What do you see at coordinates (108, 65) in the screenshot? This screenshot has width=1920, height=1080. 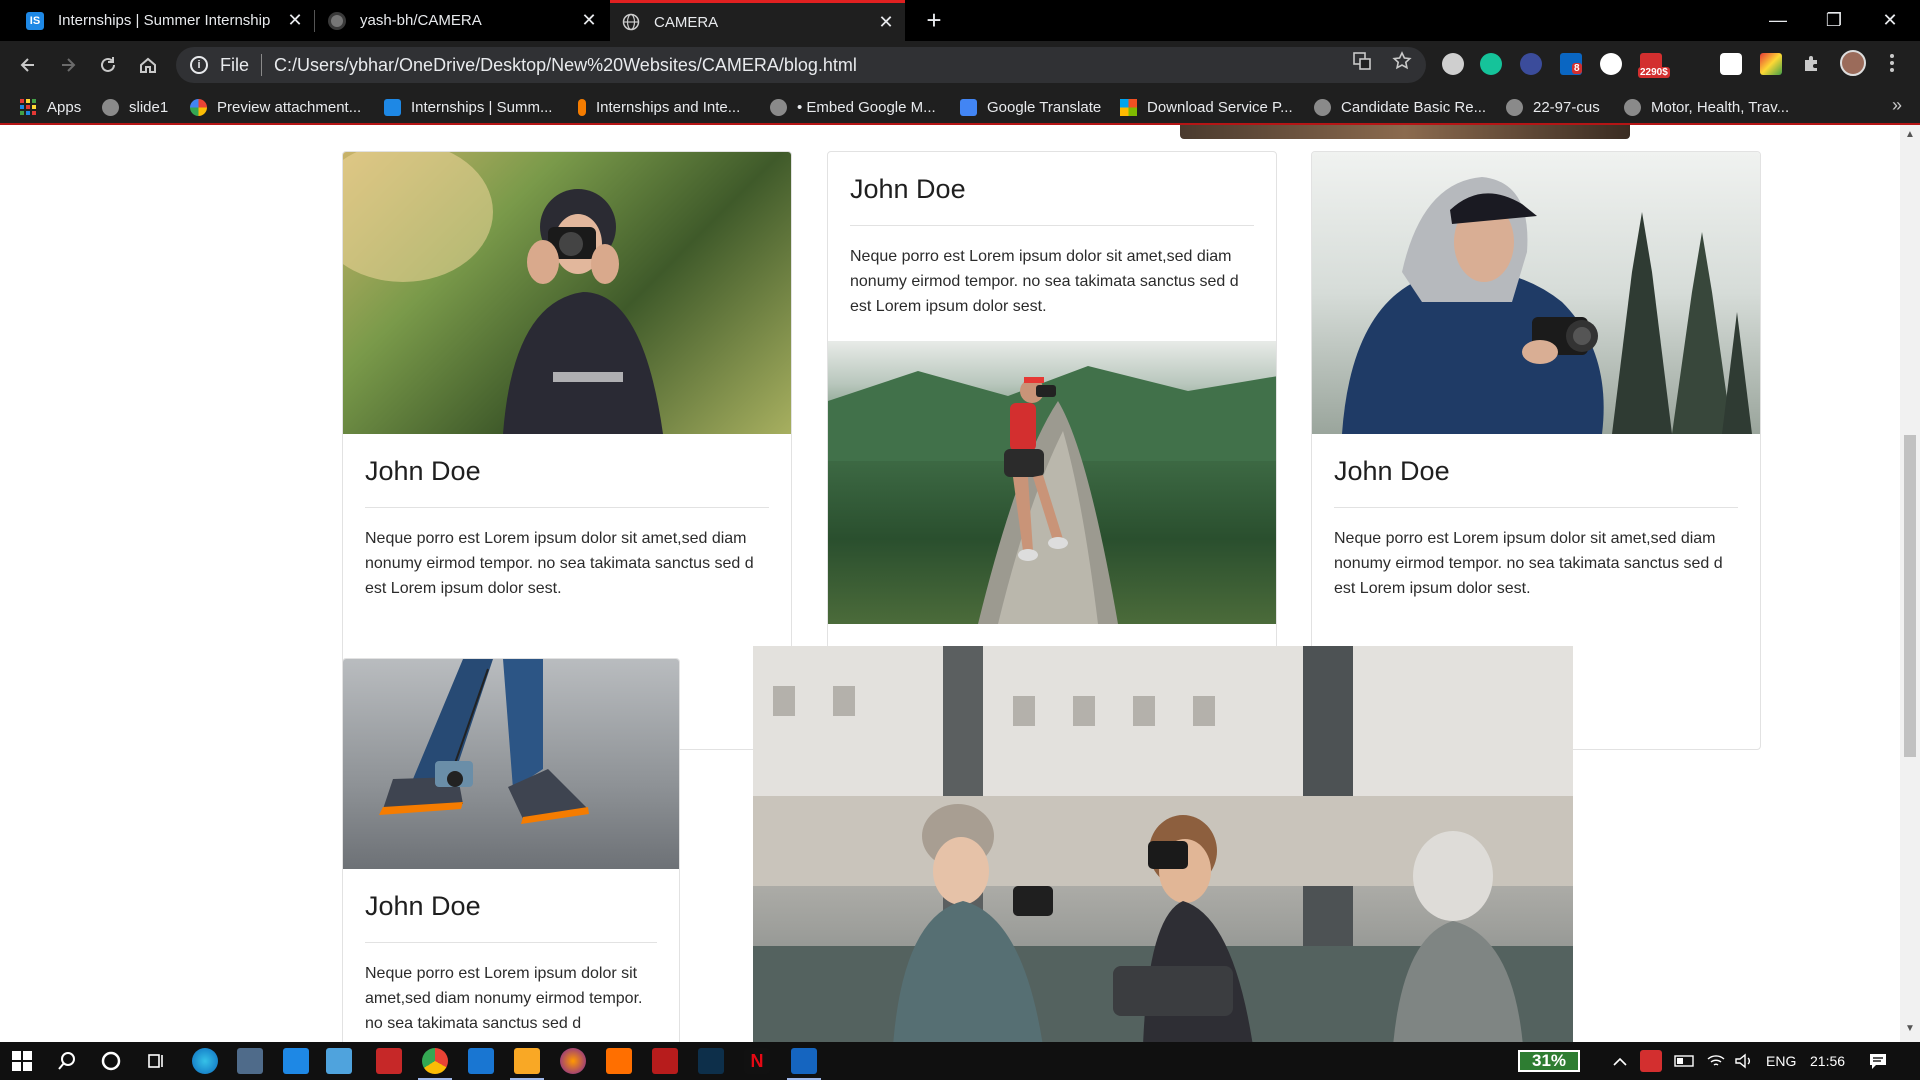 I see `reload-icon` at bounding box center [108, 65].